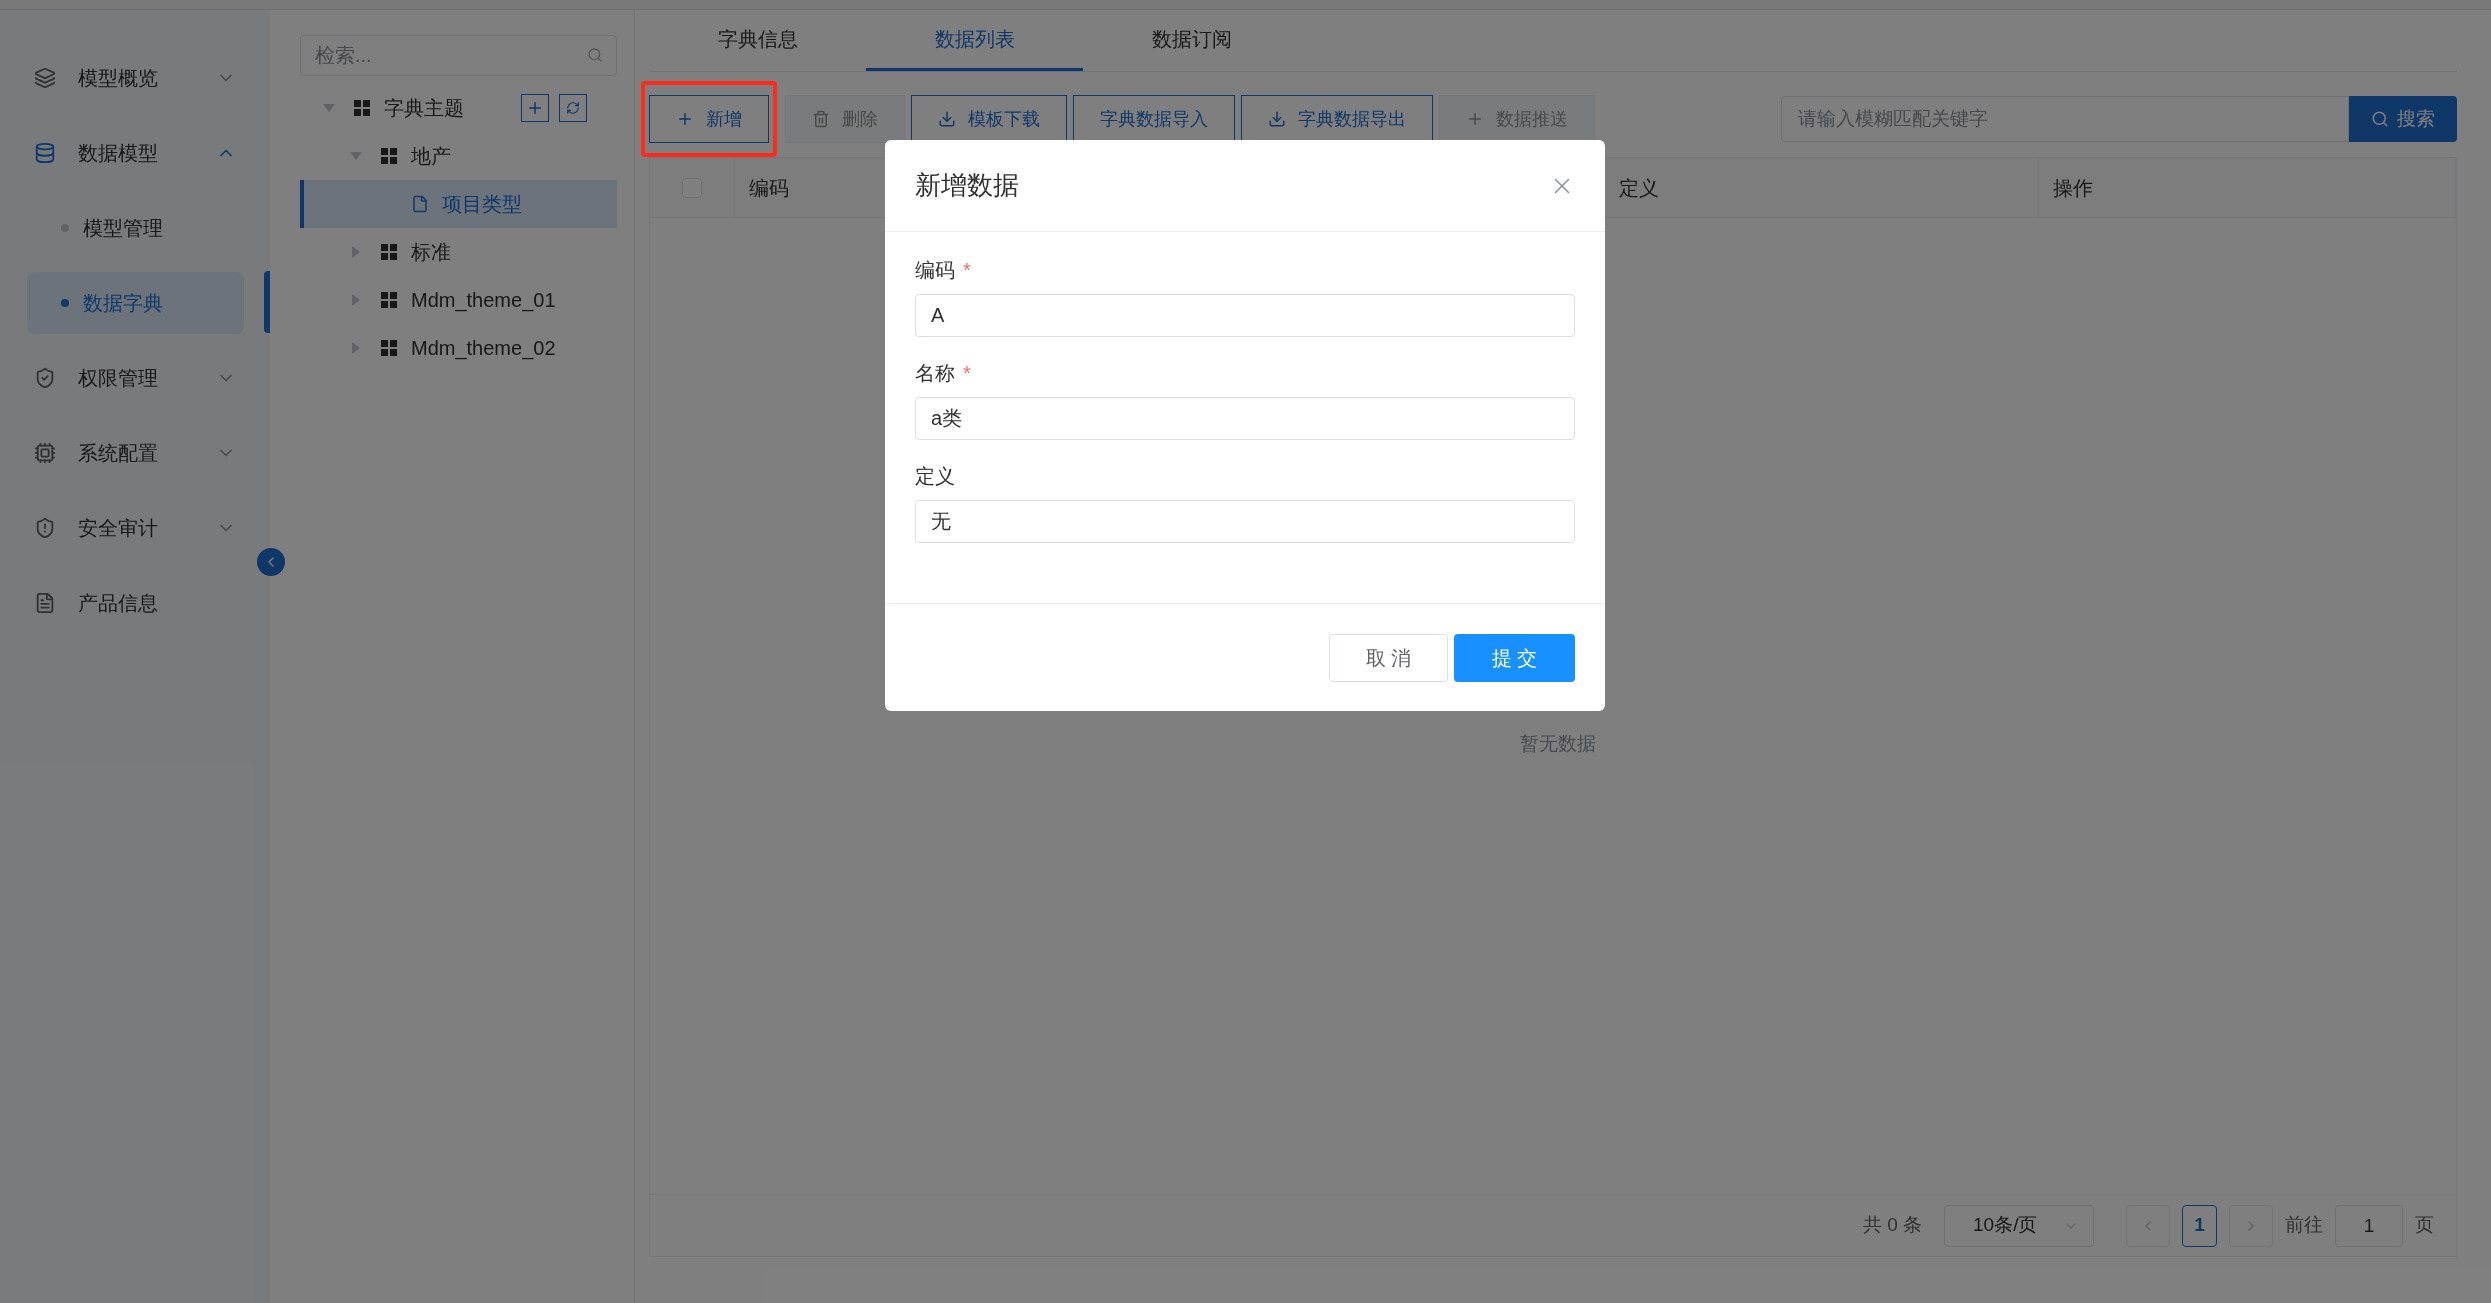 The image size is (2491, 1303). Describe the element at coordinates (118, 153) in the screenshot. I see `sidebar-label: 数据模型` at that location.